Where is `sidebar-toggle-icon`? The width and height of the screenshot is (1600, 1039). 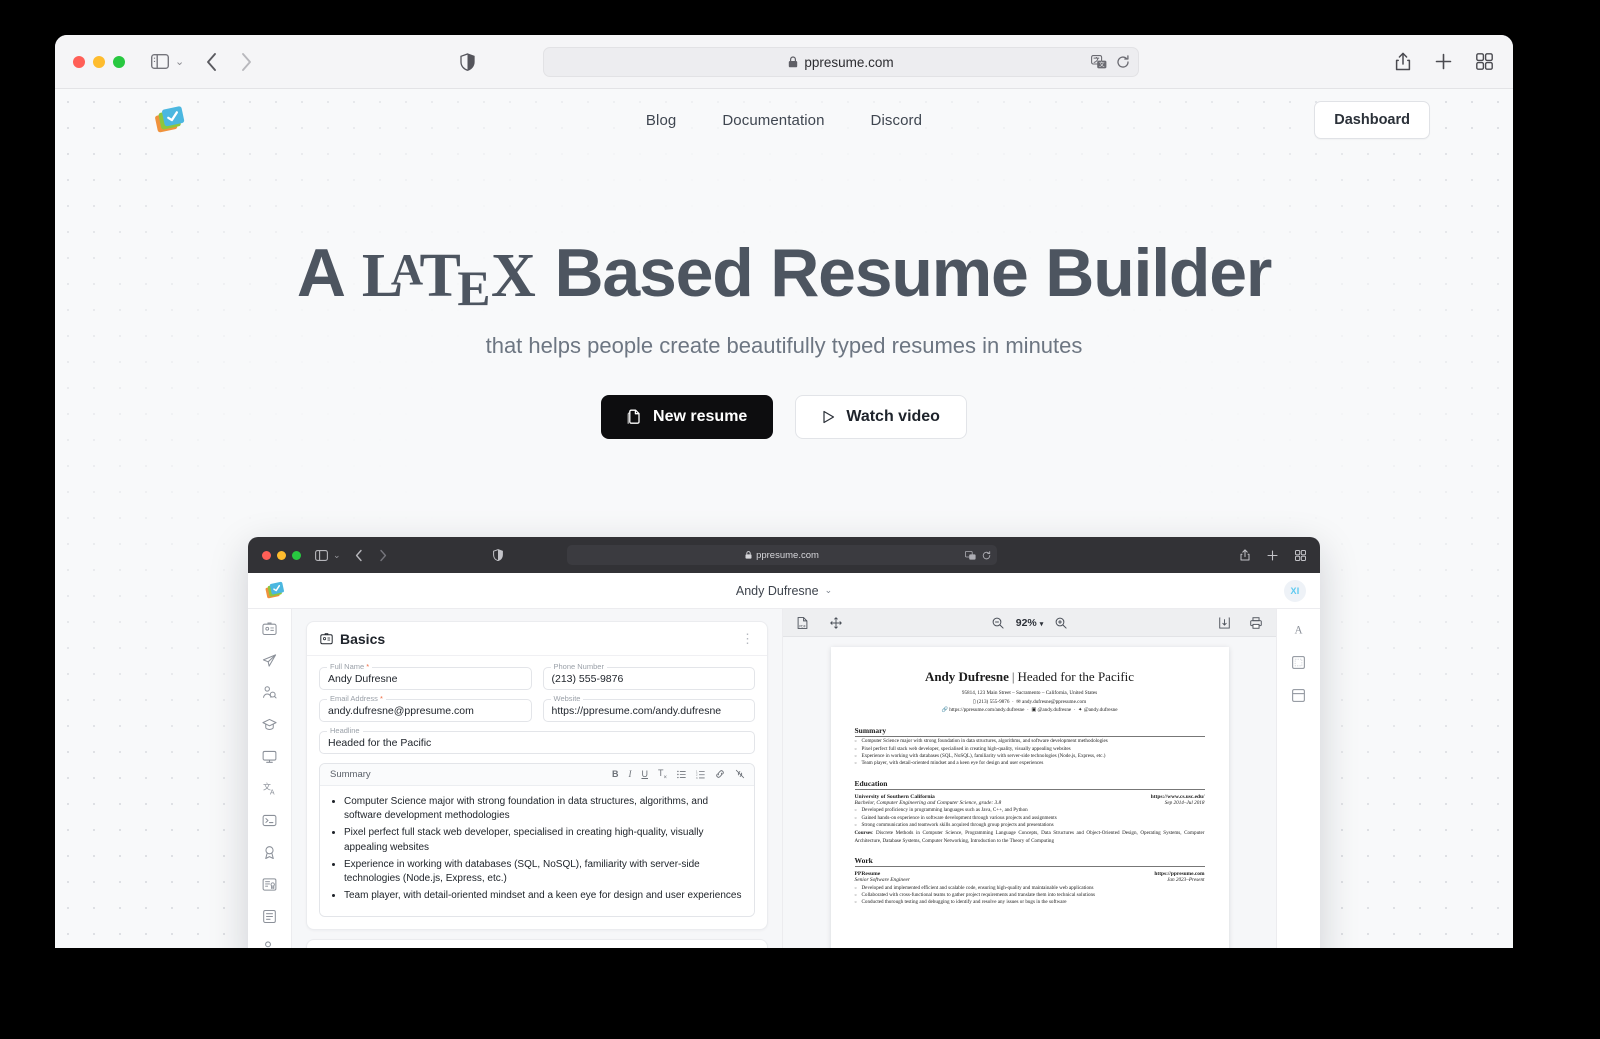
sidebar-toggle-icon is located at coordinates (160, 61).